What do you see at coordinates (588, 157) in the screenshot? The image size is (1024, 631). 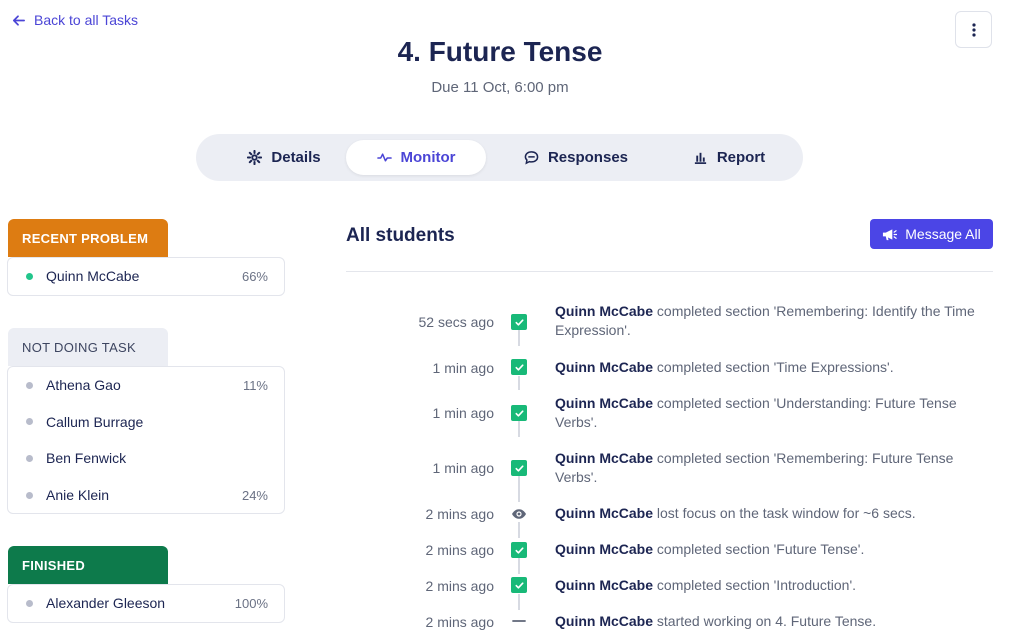 I see `tab-label: Responses` at bounding box center [588, 157].